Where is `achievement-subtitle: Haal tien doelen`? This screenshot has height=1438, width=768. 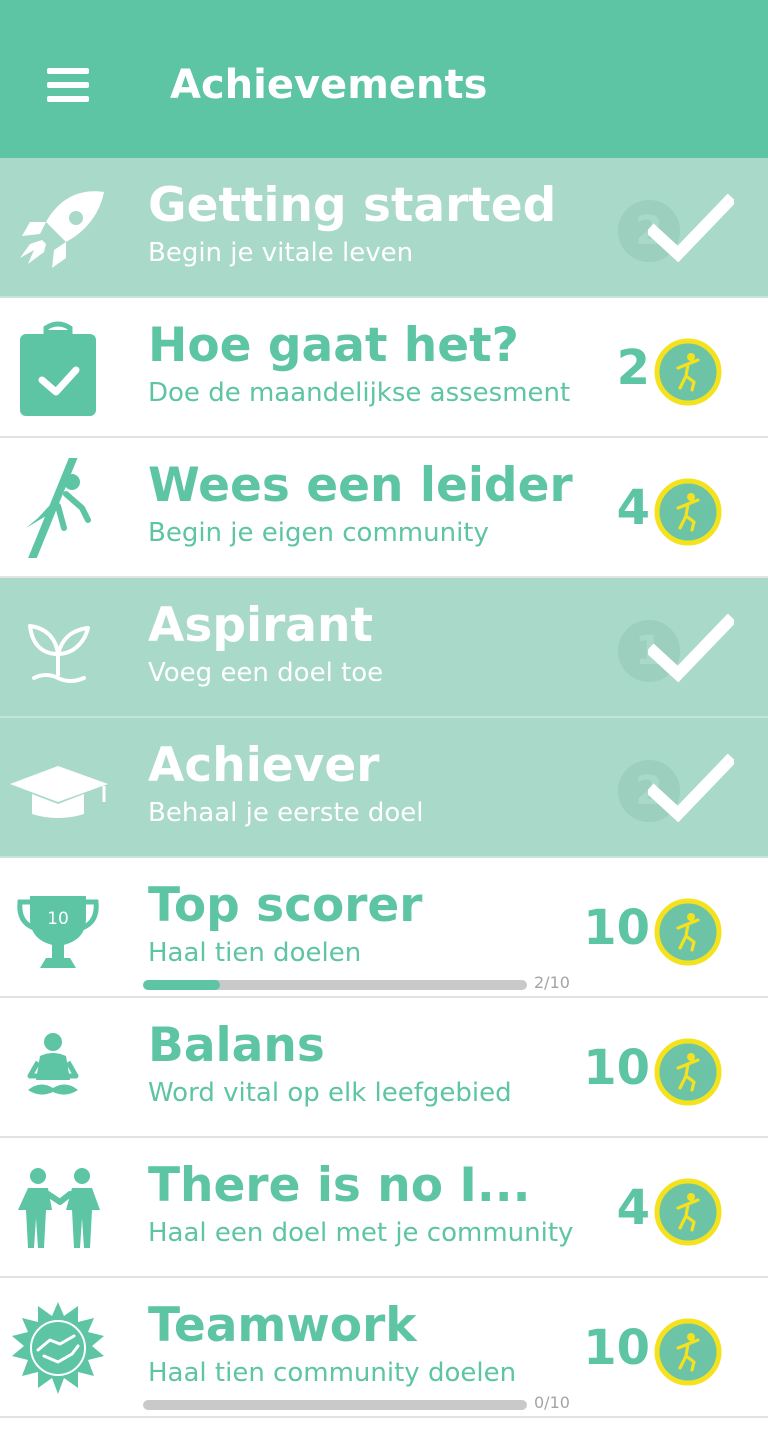 achievement-subtitle: Haal tien doelen is located at coordinates (255, 953).